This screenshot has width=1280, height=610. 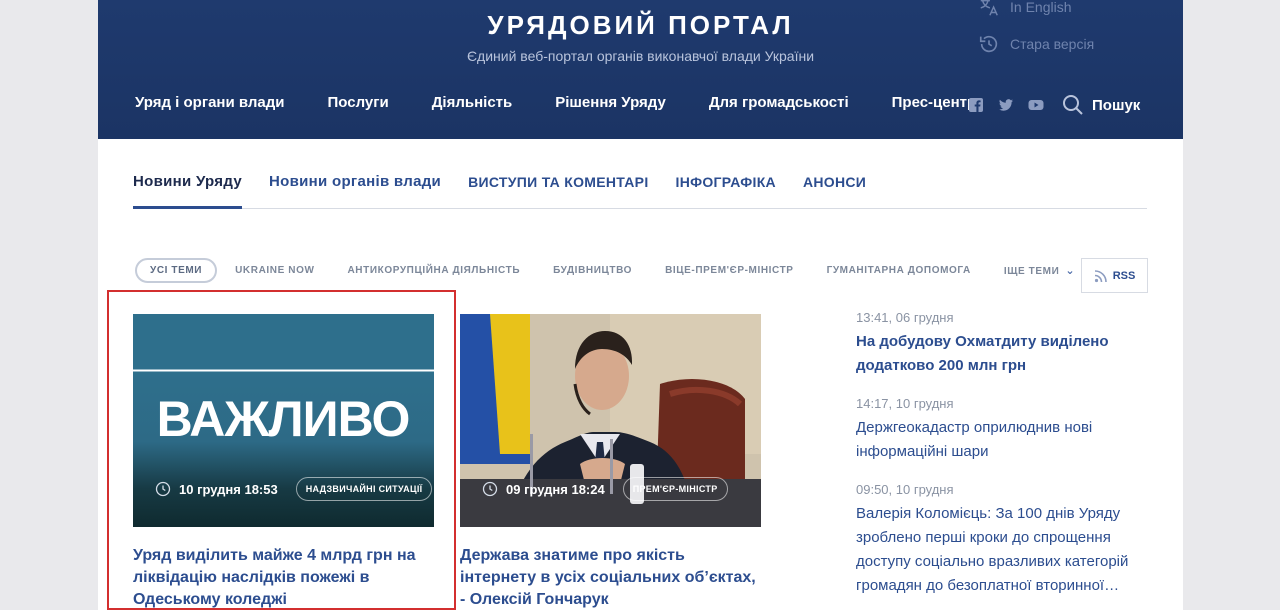 What do you see at coordinates (1100, 275) in the screenshot?
I see `rss-icon` at bounding box center [1100, 275].